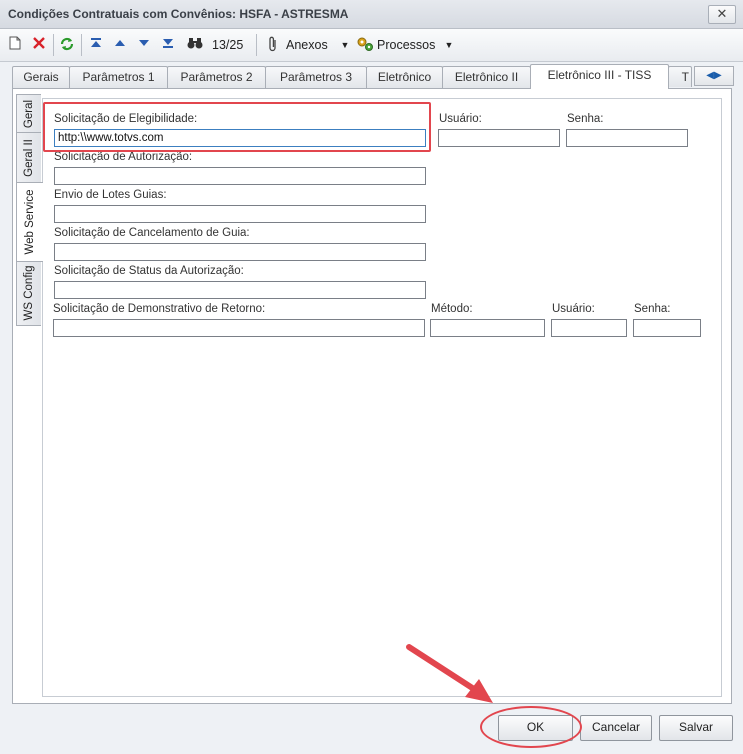 The image size is (743, 754). Describe the element at coordinates (149, 271) in the screenshot. I see `status-label: Solicitação de Status da Autorização:` at that location.